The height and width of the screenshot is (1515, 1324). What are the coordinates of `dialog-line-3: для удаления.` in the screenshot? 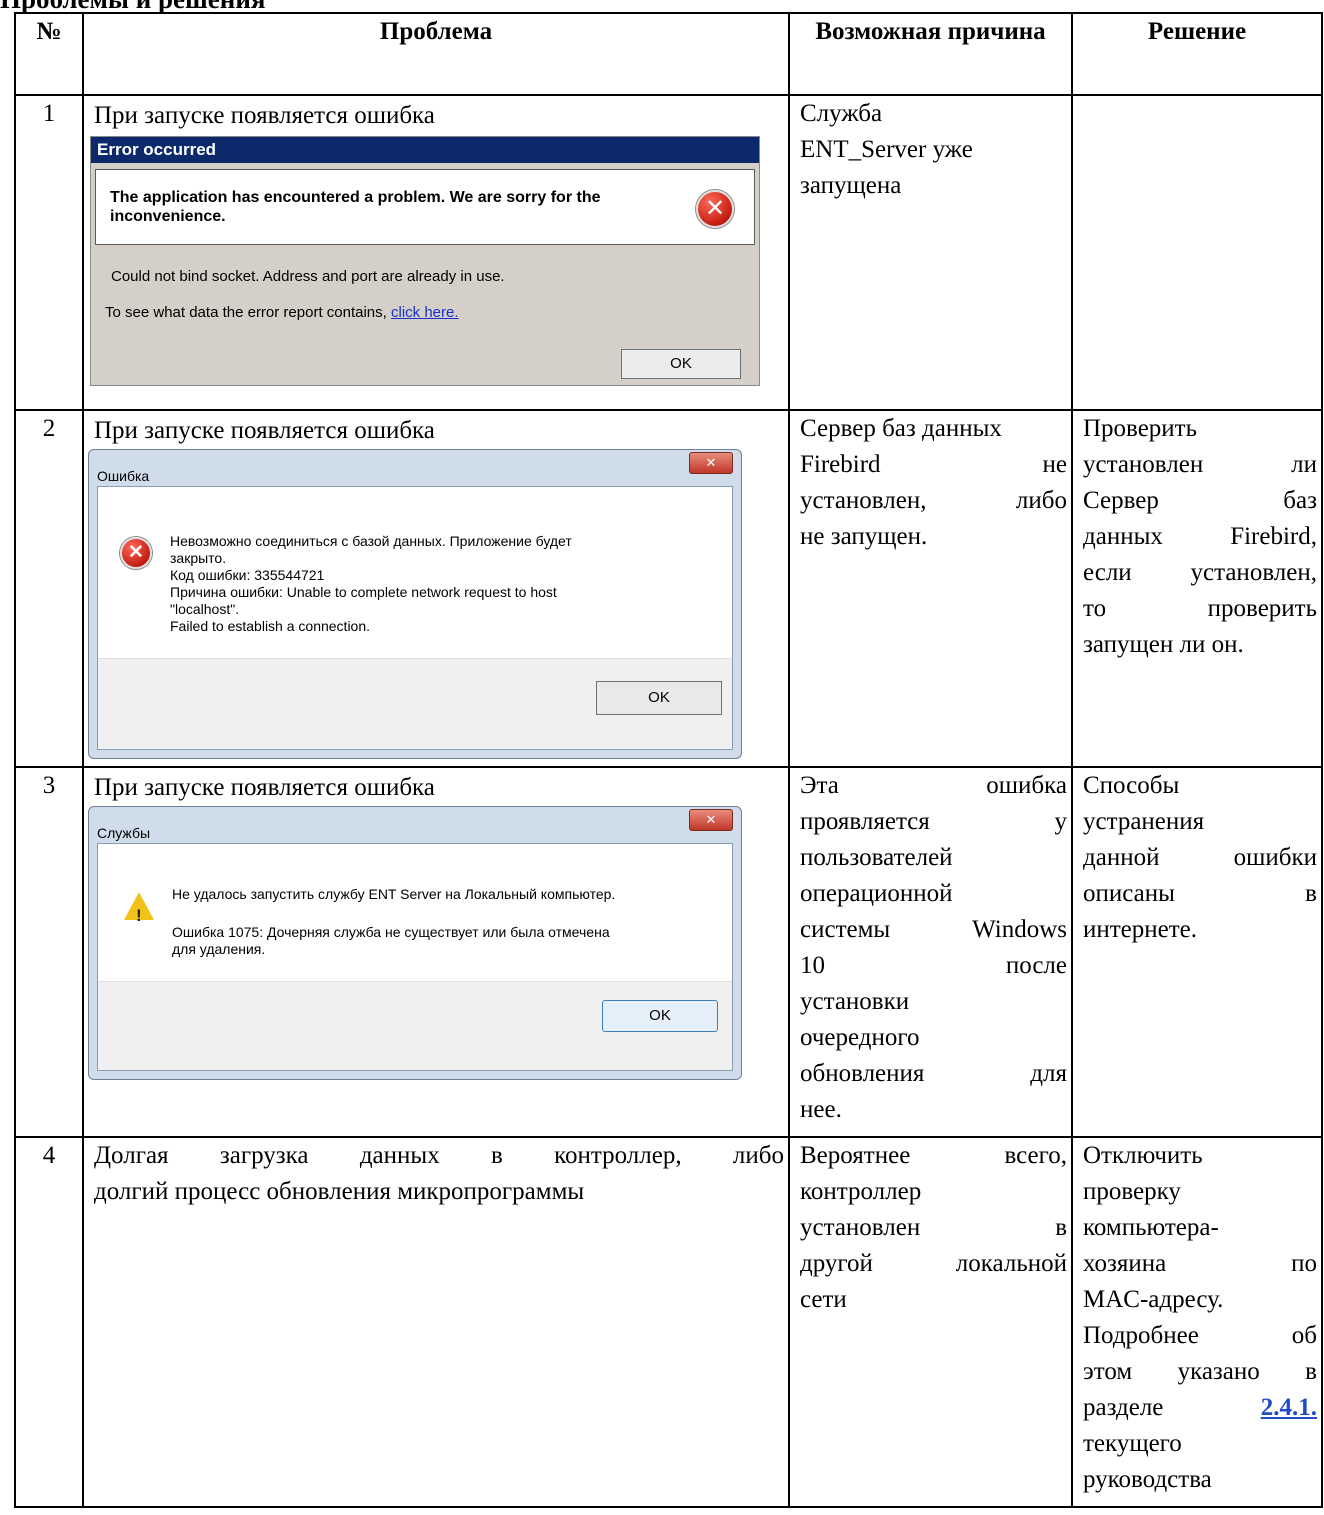 It's located at (219, 949).